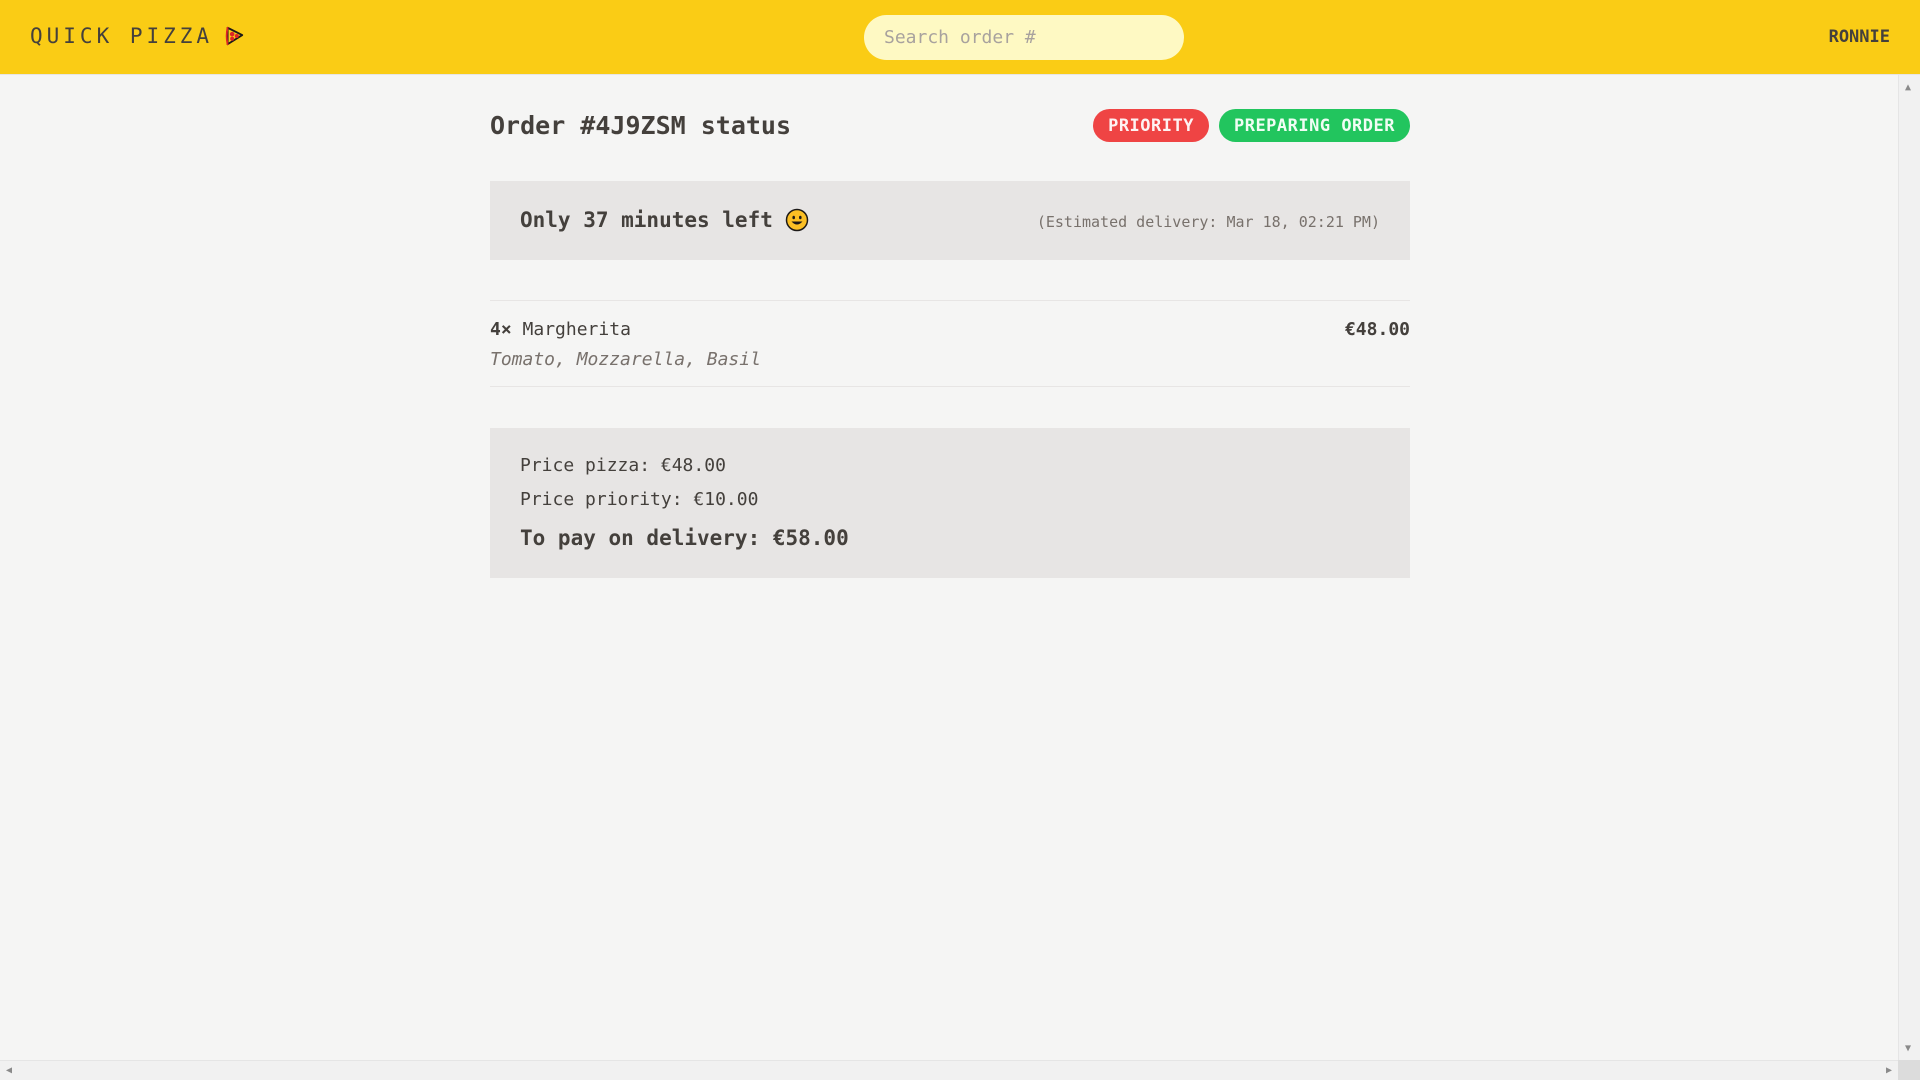 The image size is (1920, 1080). I want to click on item-ingredients: Tomato, Mozzarella, Basil, so click(625, 359).